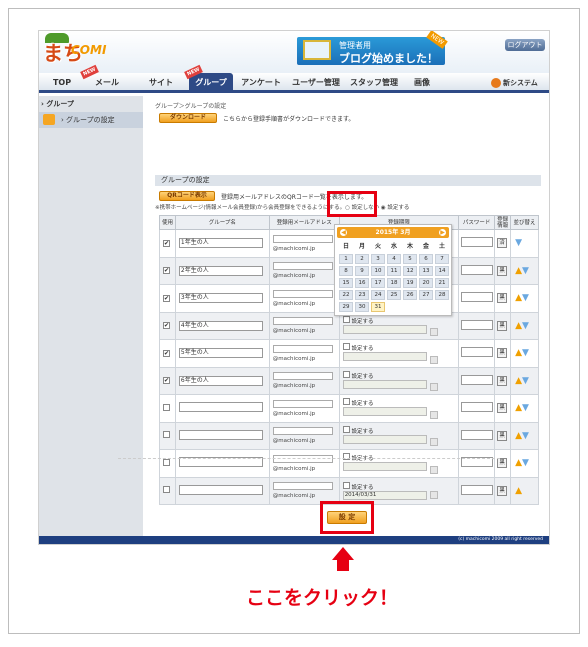  What do you see at coordinates (378, 283) in the screenshot?
I see `calendar-day: 17` at bounding box center [378, 283].